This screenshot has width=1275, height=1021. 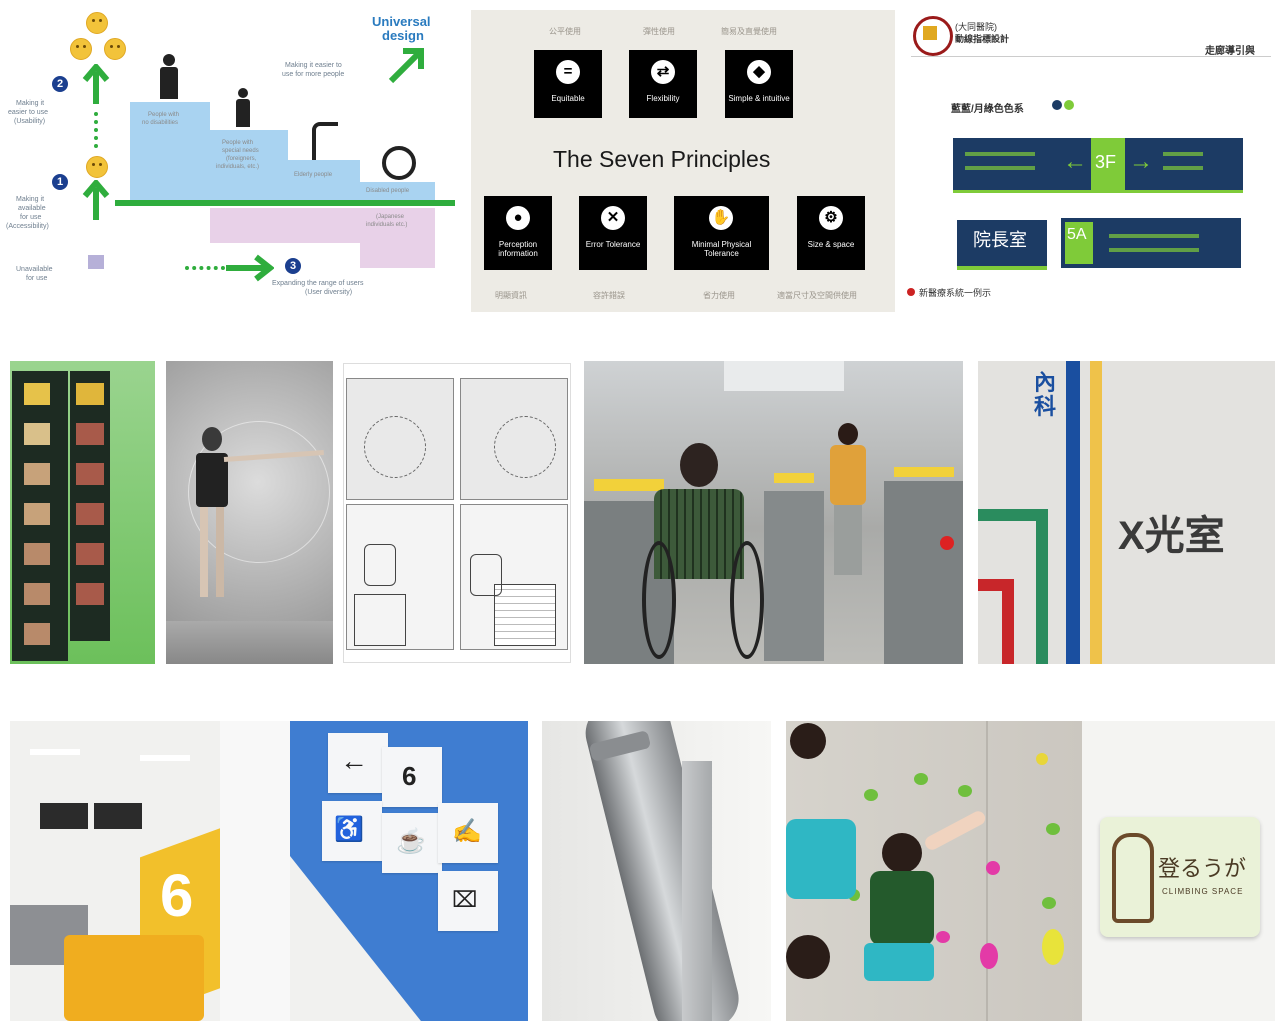 What do you see at coordinates (699, 465) in the screenshot?
I see `wheelchair-user-head` at bounding box center [699, 465].